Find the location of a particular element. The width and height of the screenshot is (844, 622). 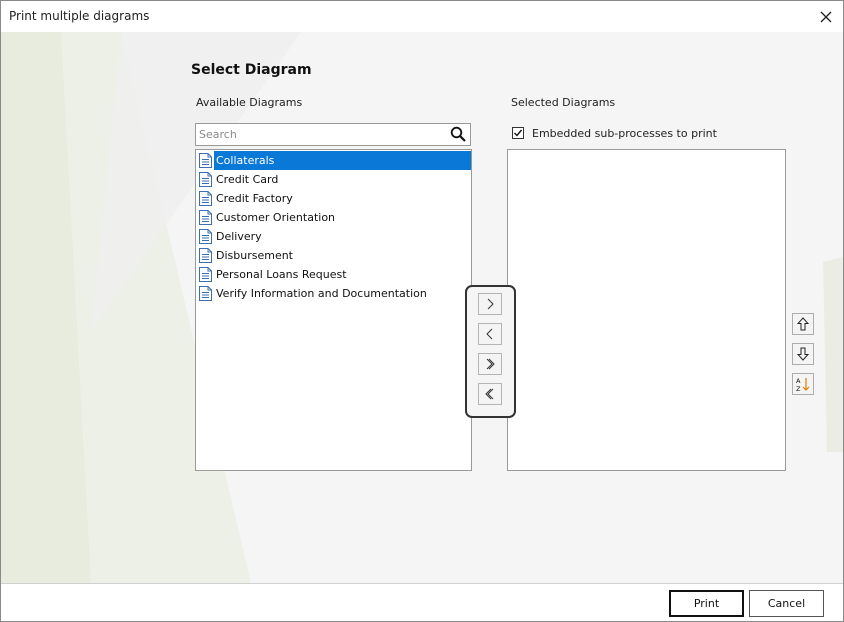

list-item-label: Customer Orientation is located at coordinates (276, 217).